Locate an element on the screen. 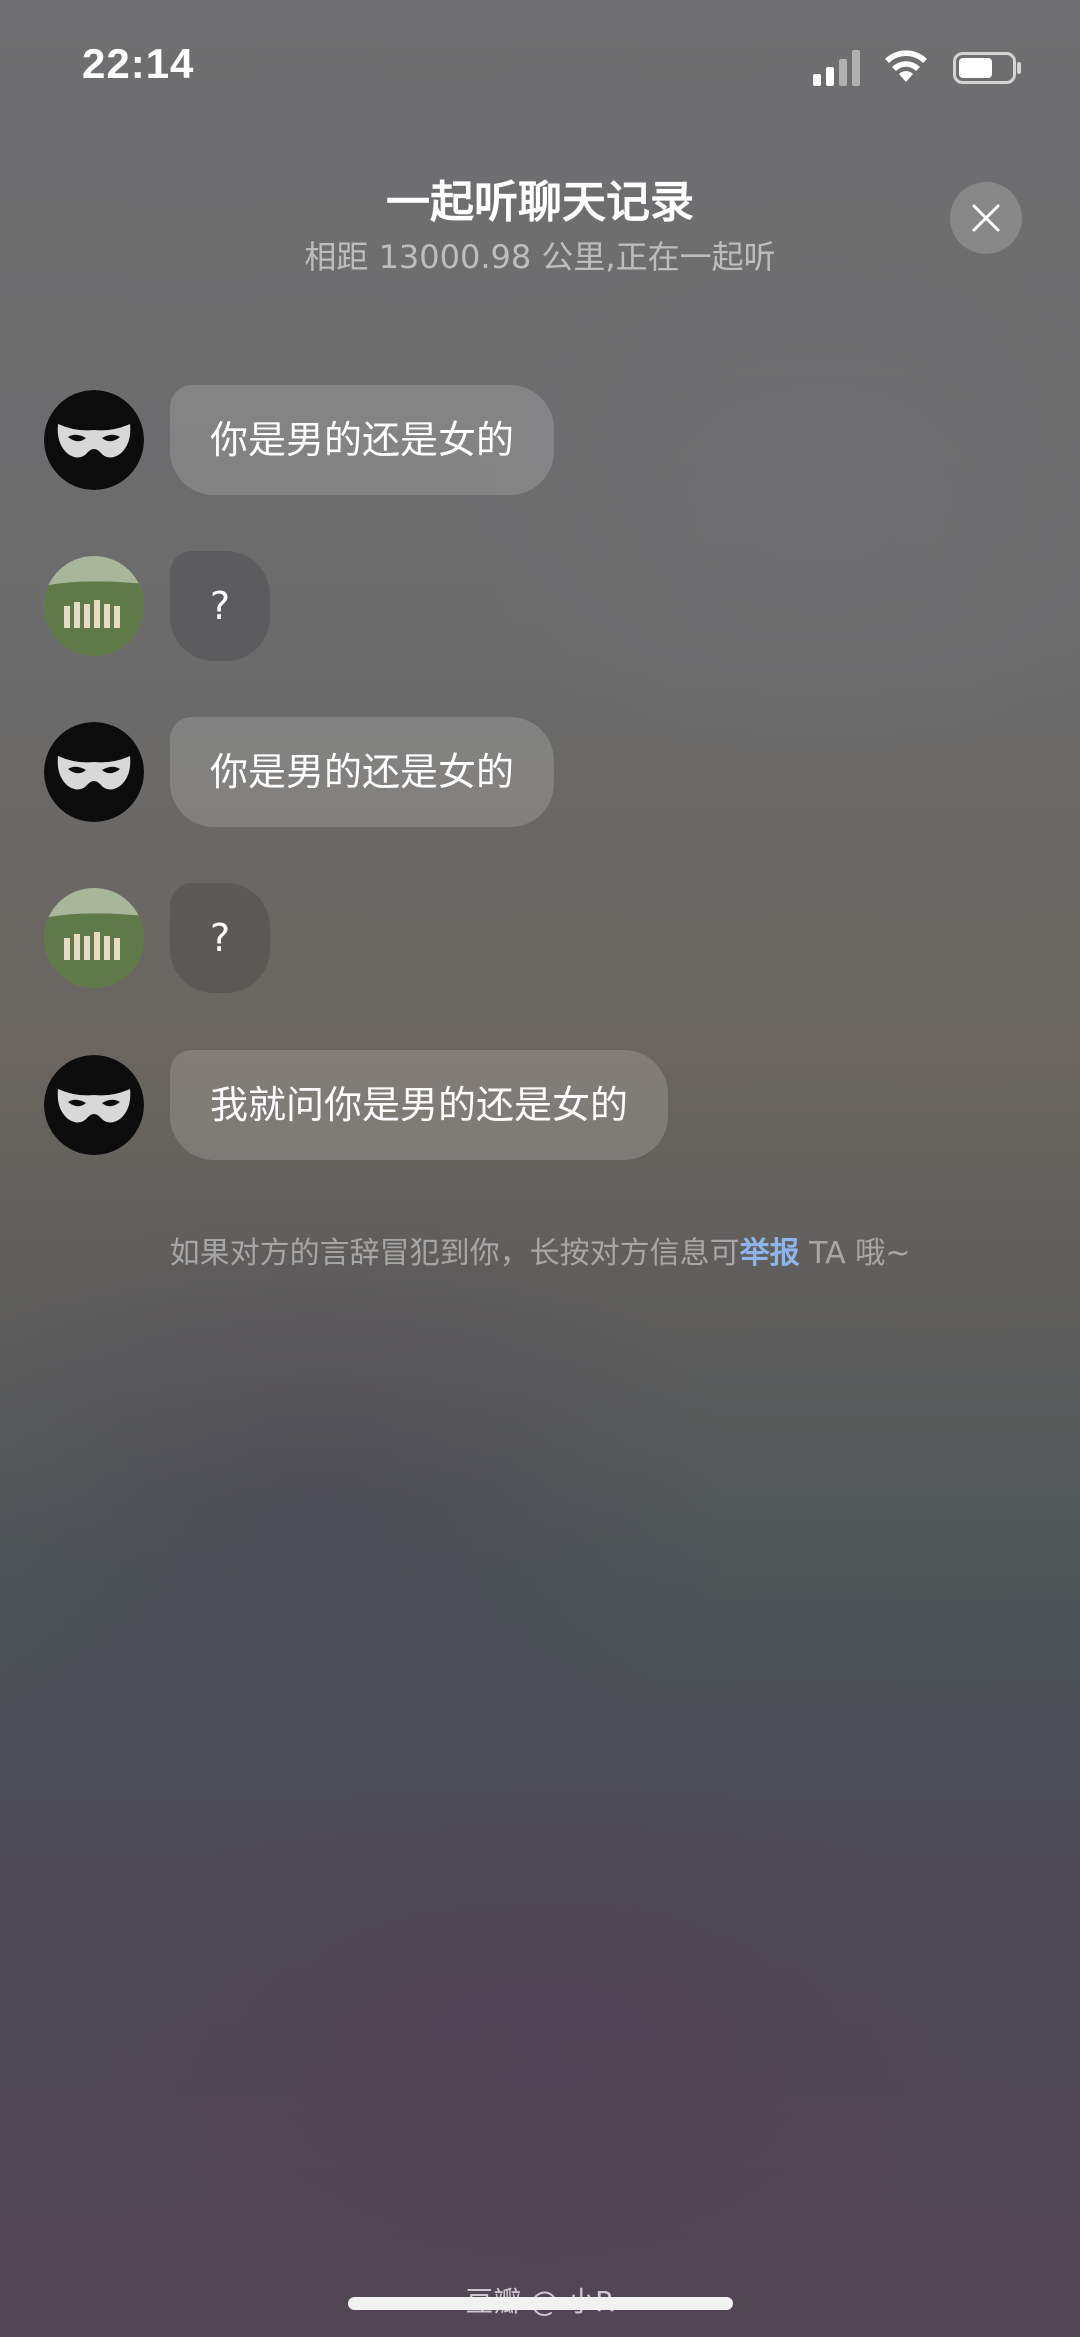 The width and height of the screenshot is (1080, 2337). close-icon is located at coordinates (986, 218).